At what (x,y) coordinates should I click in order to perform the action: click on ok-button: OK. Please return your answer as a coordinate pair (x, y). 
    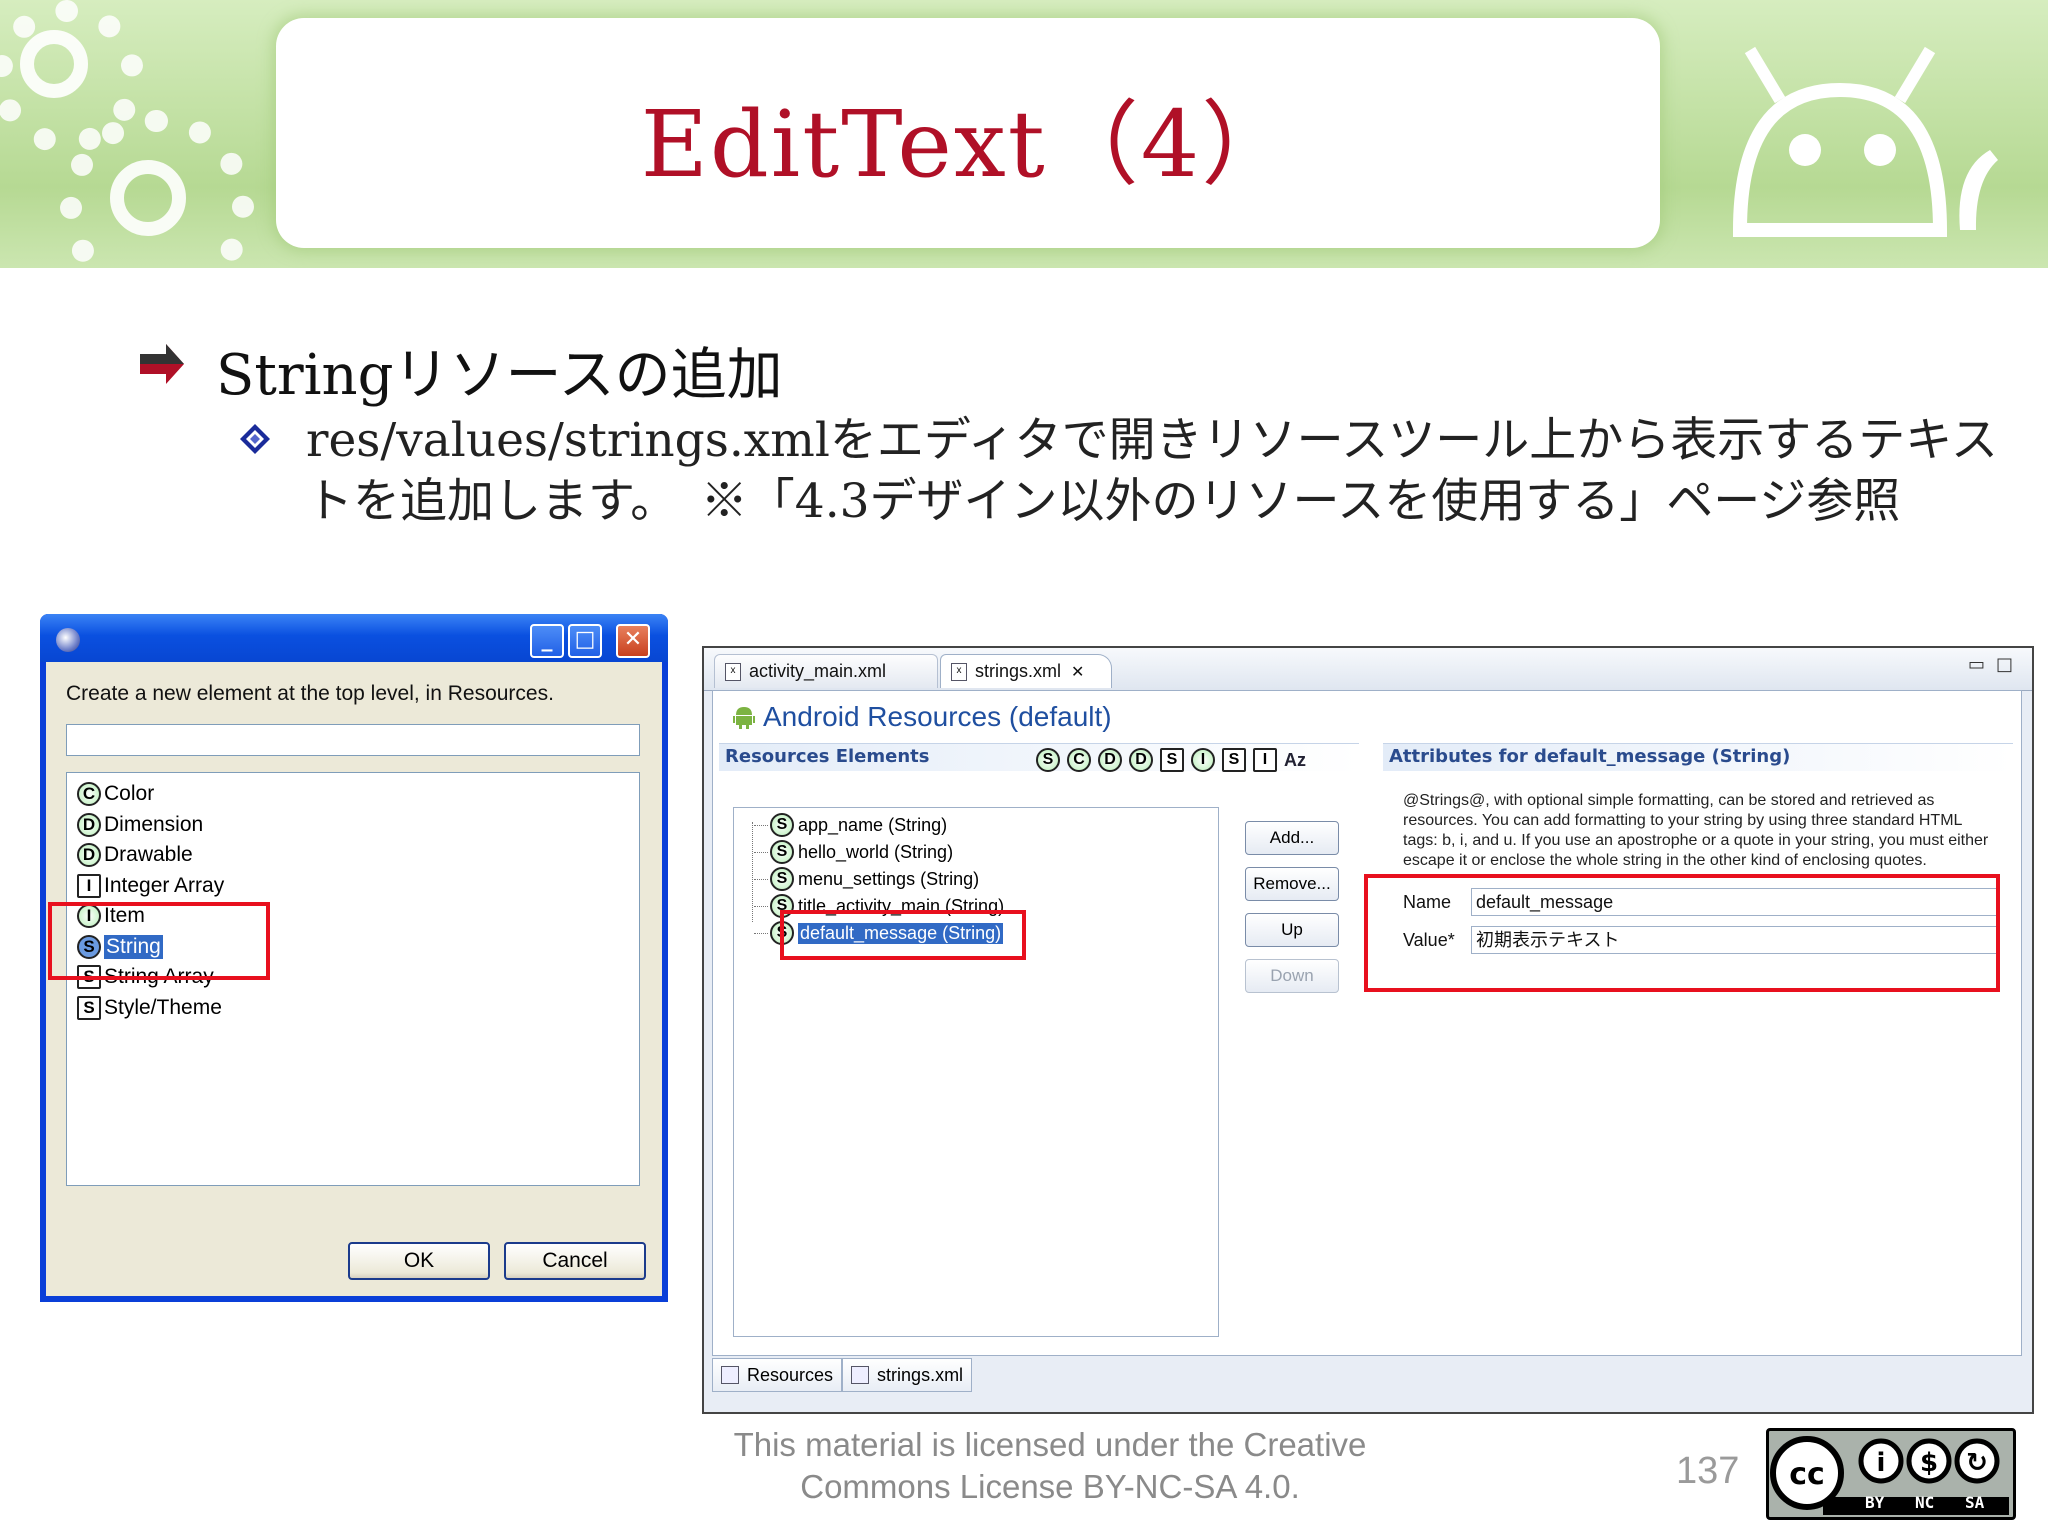
    Looking at the image, I should click on (419, 1261).